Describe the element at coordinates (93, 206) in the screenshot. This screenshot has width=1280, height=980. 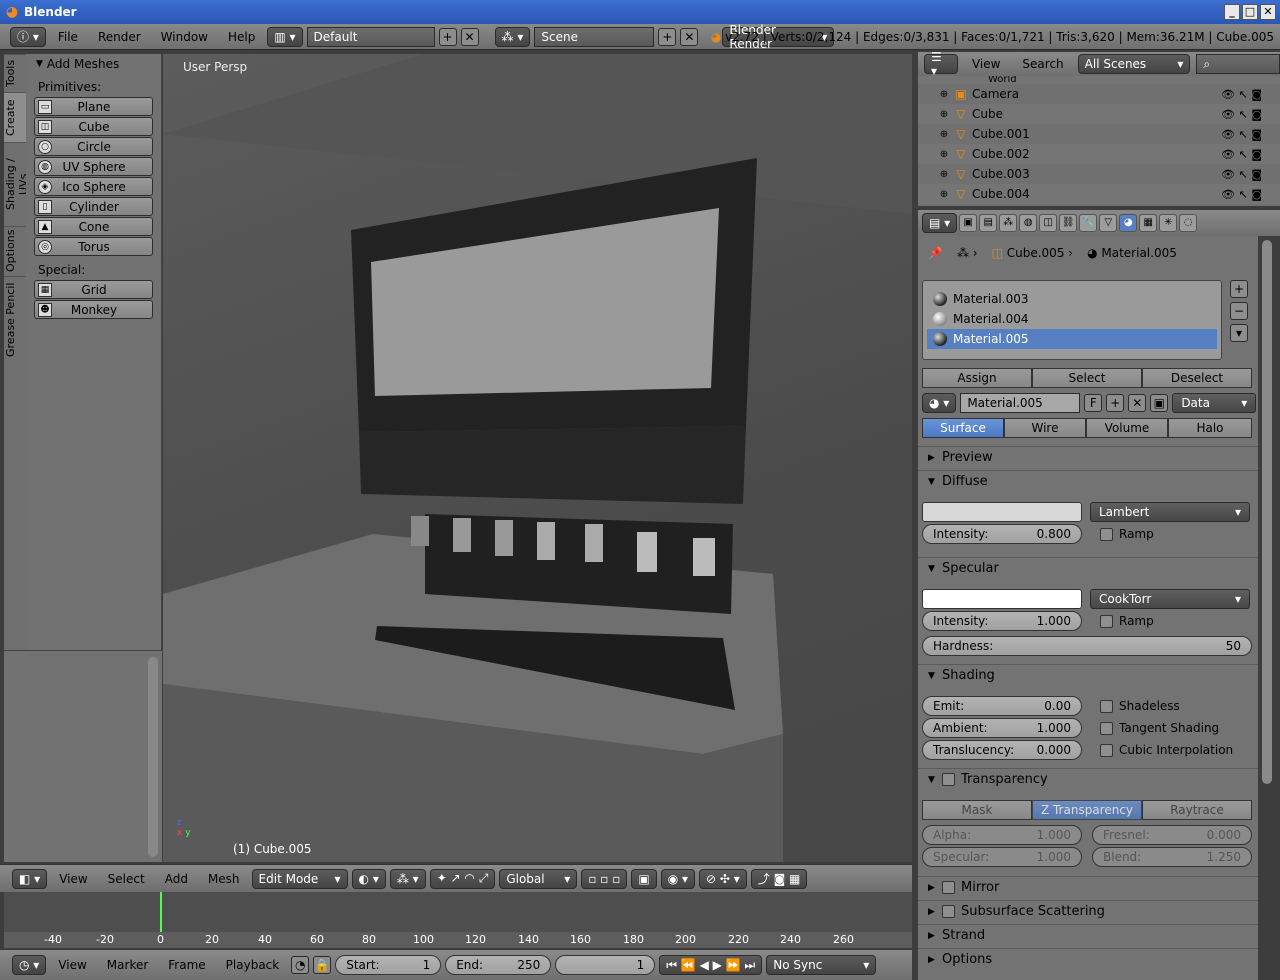
I see `add-cylinder-button: ▯ Cylinder` at that location.